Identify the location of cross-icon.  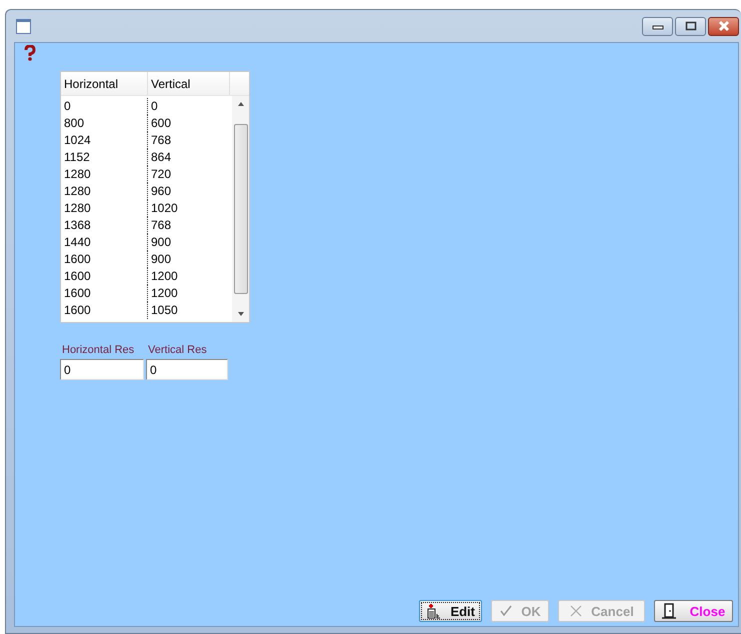
(576, 611).